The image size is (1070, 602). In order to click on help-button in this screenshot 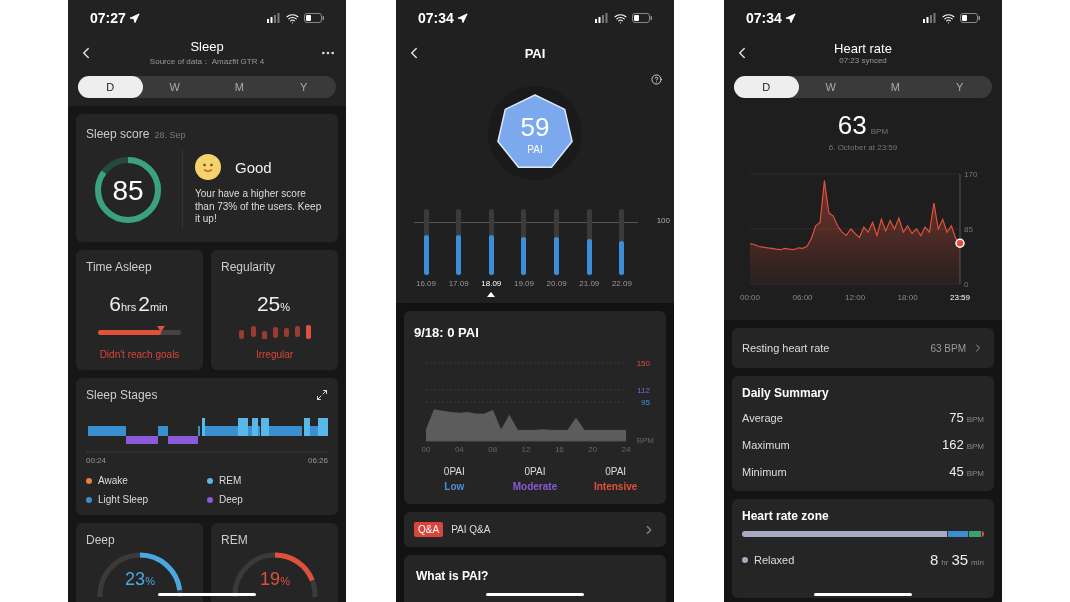, I will do `click(656, 79)`.